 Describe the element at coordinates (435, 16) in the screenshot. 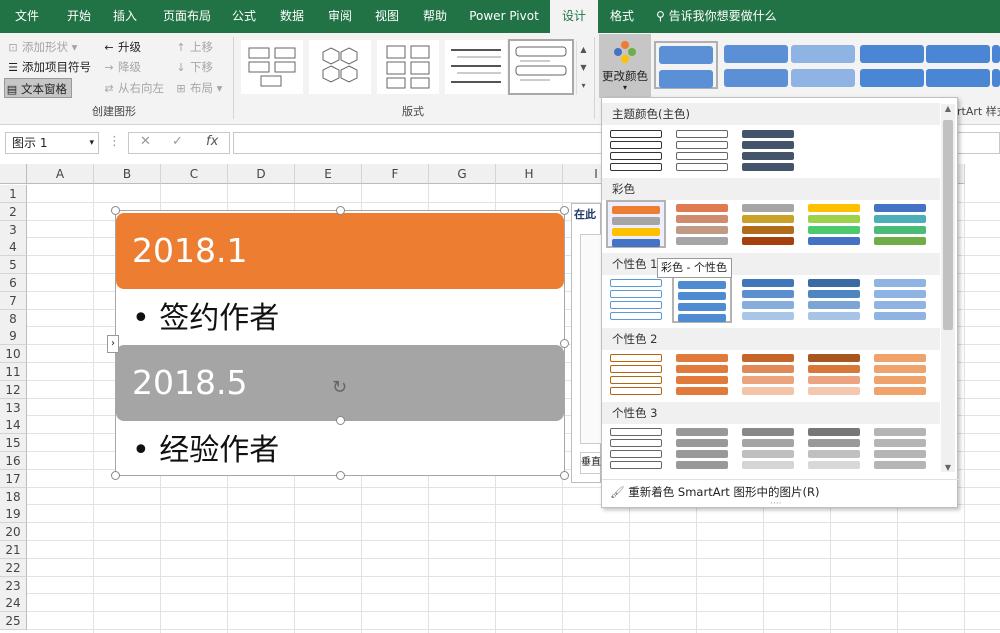

I see `tab-help: 帮助` at that location.